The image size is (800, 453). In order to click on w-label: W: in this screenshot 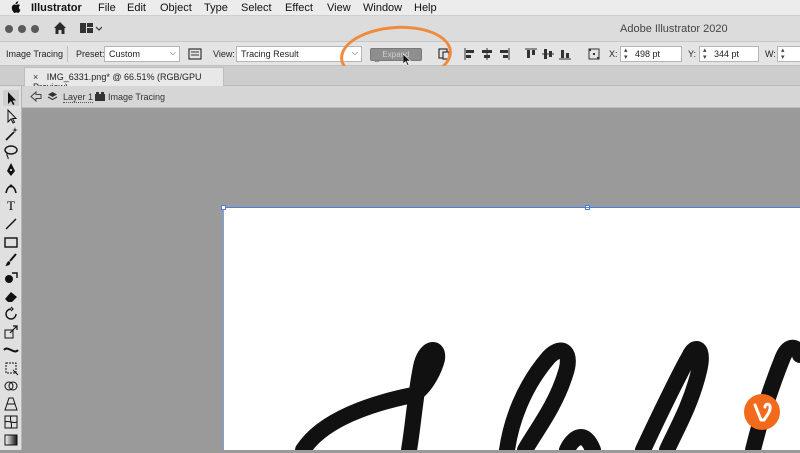, I will do `click(770, 54)`.